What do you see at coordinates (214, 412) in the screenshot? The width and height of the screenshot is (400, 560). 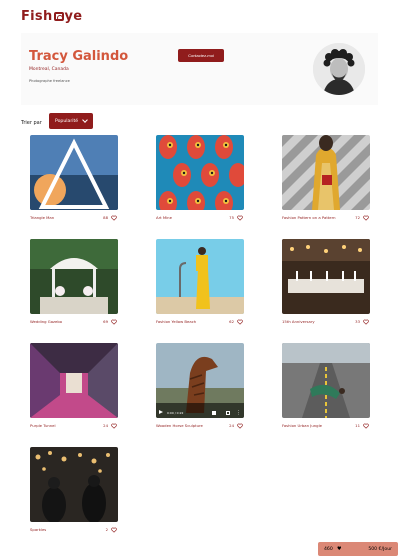 I see `volume-icon` at bounding box center [214, 412].